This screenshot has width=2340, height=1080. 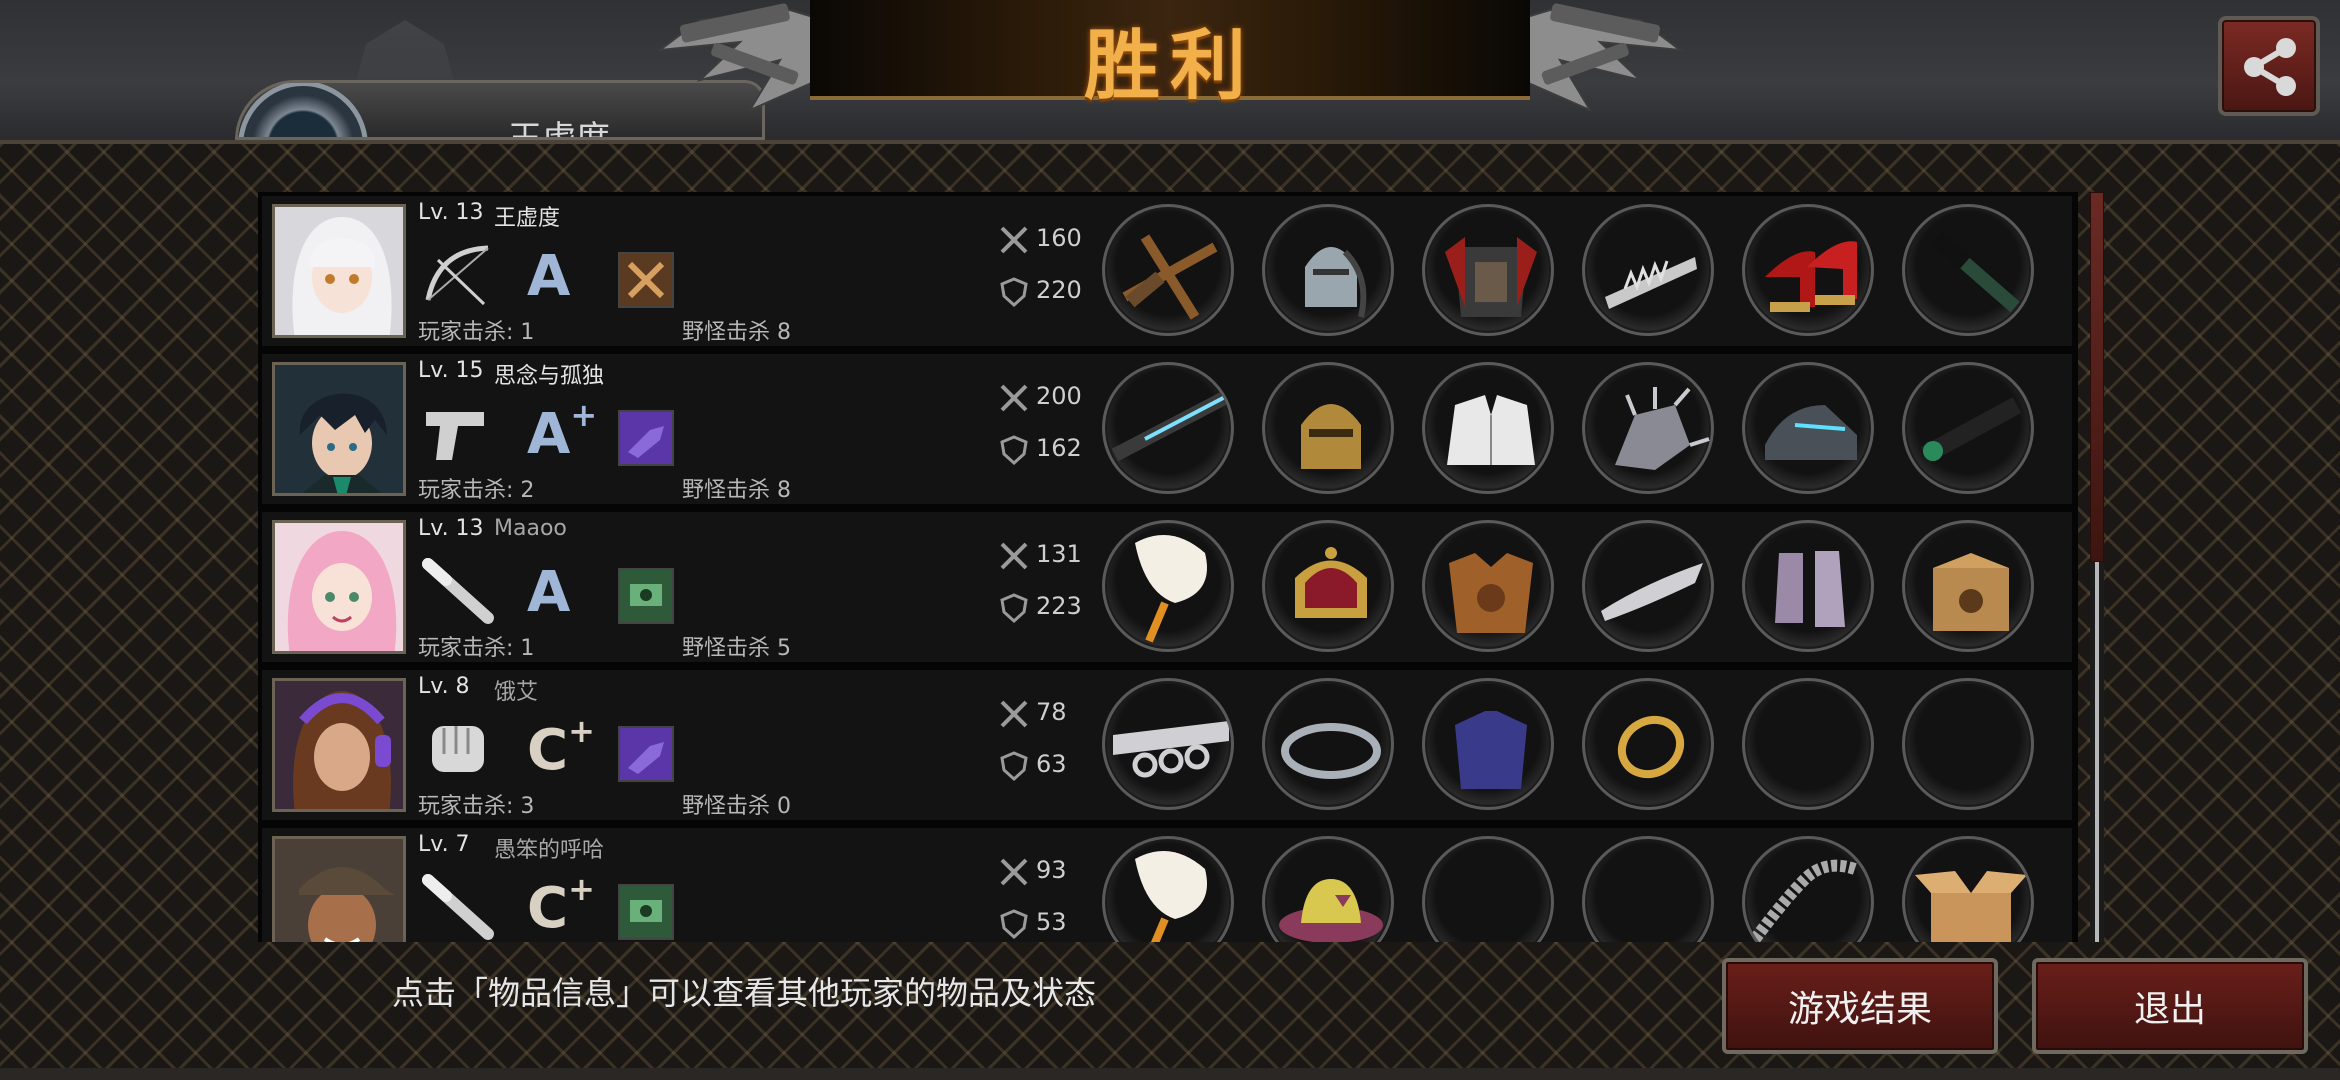 What do you see at coordinates (1968, 889) in the screenshot?
I see `cardboard-box-icon` at bounding box center [1968, 889].